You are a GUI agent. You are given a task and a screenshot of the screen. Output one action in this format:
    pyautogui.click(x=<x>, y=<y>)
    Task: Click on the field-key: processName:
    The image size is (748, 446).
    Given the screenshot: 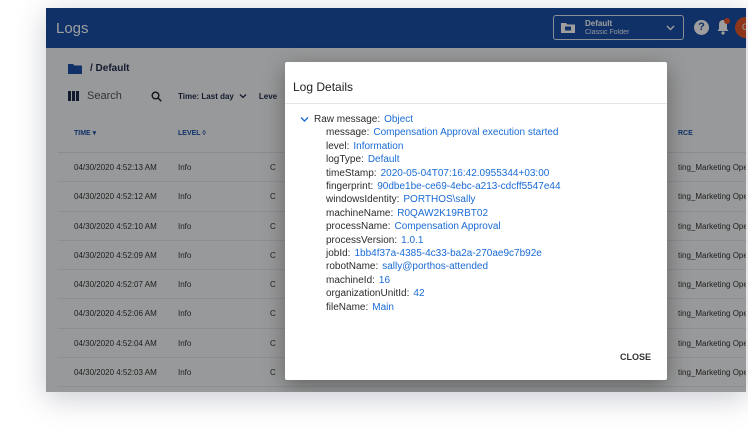 What is the action you would take?
    pyautogui.click(x=358, y=227)
    